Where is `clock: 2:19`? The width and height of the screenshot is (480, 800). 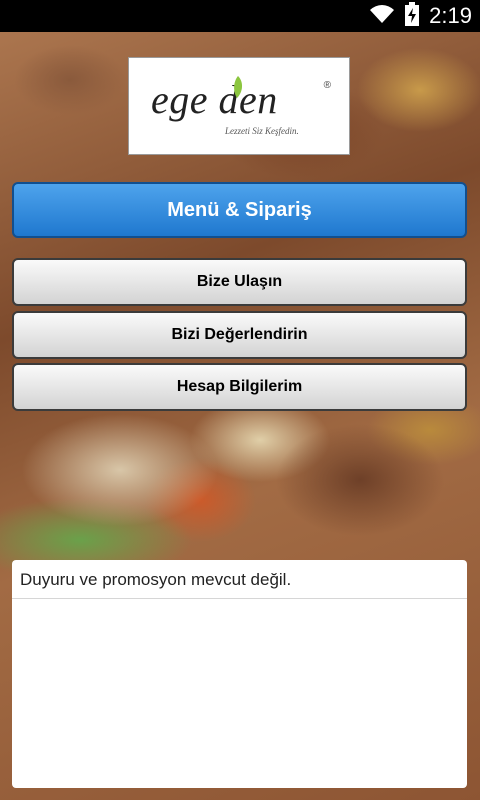 clock: 2:19 is located at coordinates (450, 15).